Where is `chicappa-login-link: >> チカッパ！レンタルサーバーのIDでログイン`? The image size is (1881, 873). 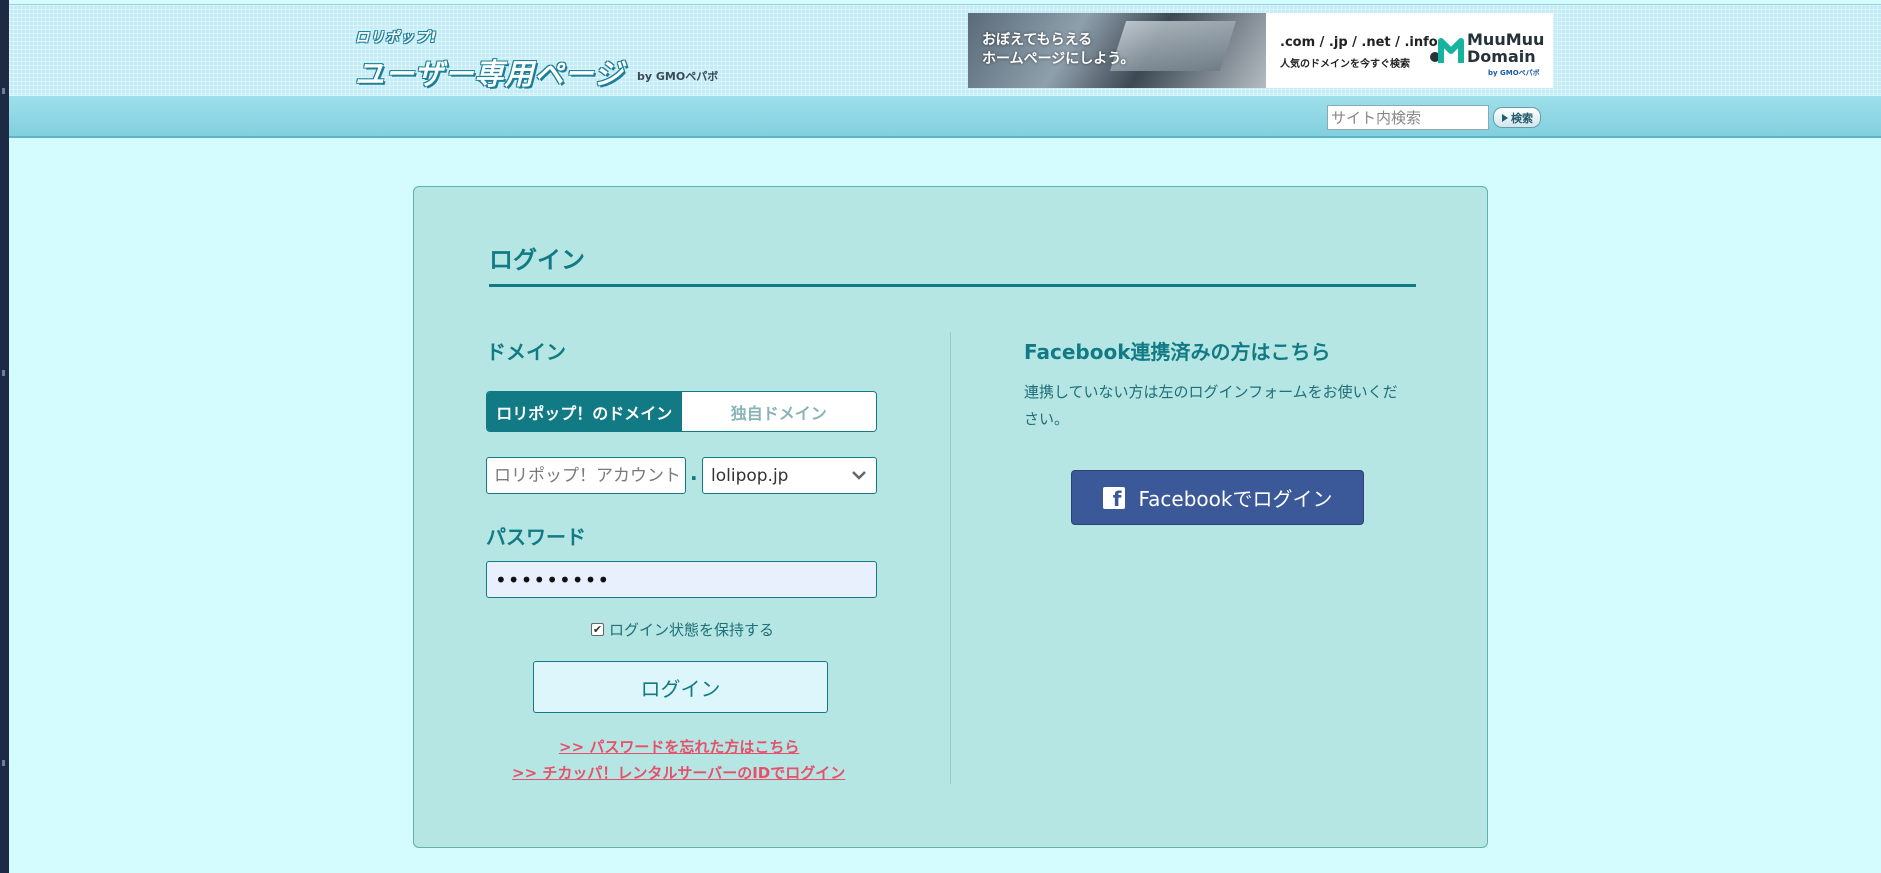
chicappa-login-link: >> チカッパ！レンタルサーバーのIDでログイン is located at coordinates (678, 772).